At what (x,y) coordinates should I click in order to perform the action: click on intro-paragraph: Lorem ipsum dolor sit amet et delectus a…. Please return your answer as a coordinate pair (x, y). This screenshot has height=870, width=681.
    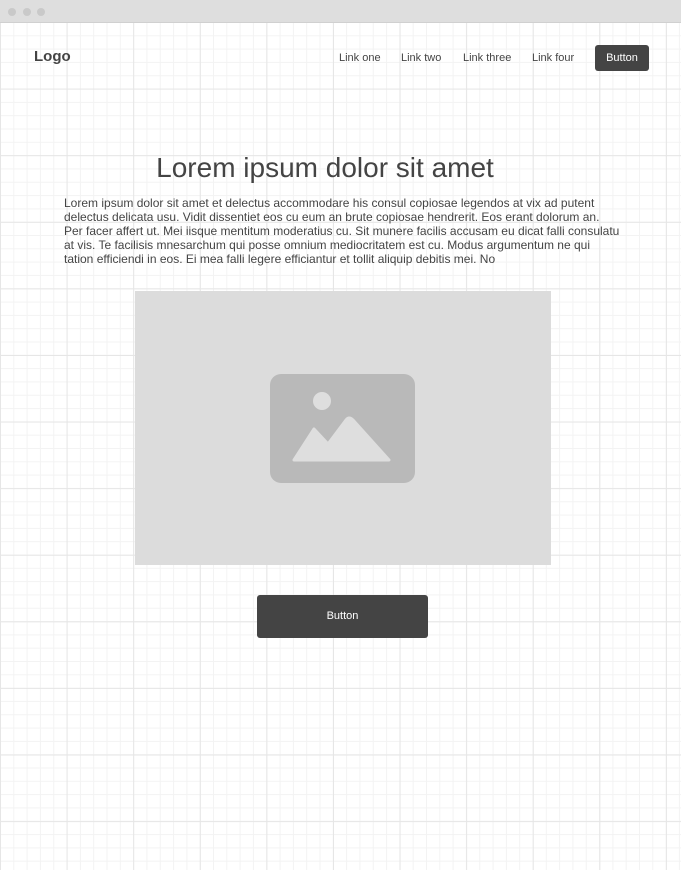
    Looking at the image, I should click on (342, 231).